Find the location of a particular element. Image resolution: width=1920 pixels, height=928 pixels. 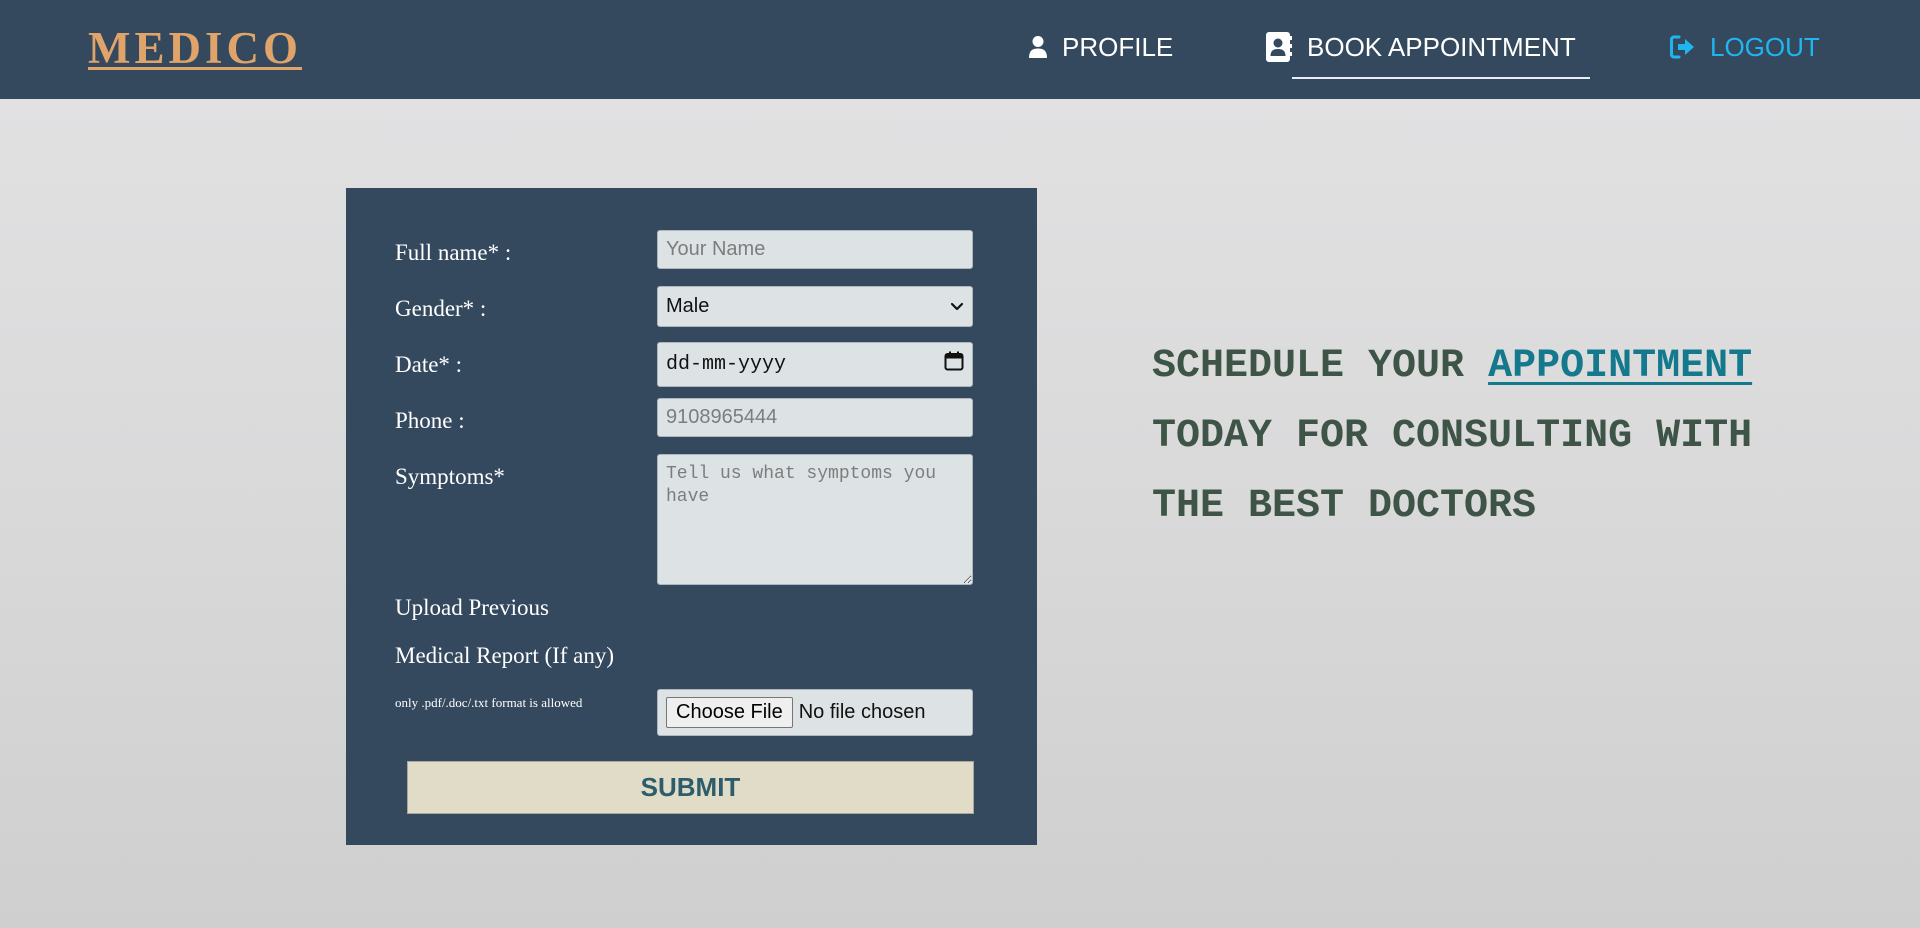

full-name-label: Full name* : is located at coordinates (453, 252).